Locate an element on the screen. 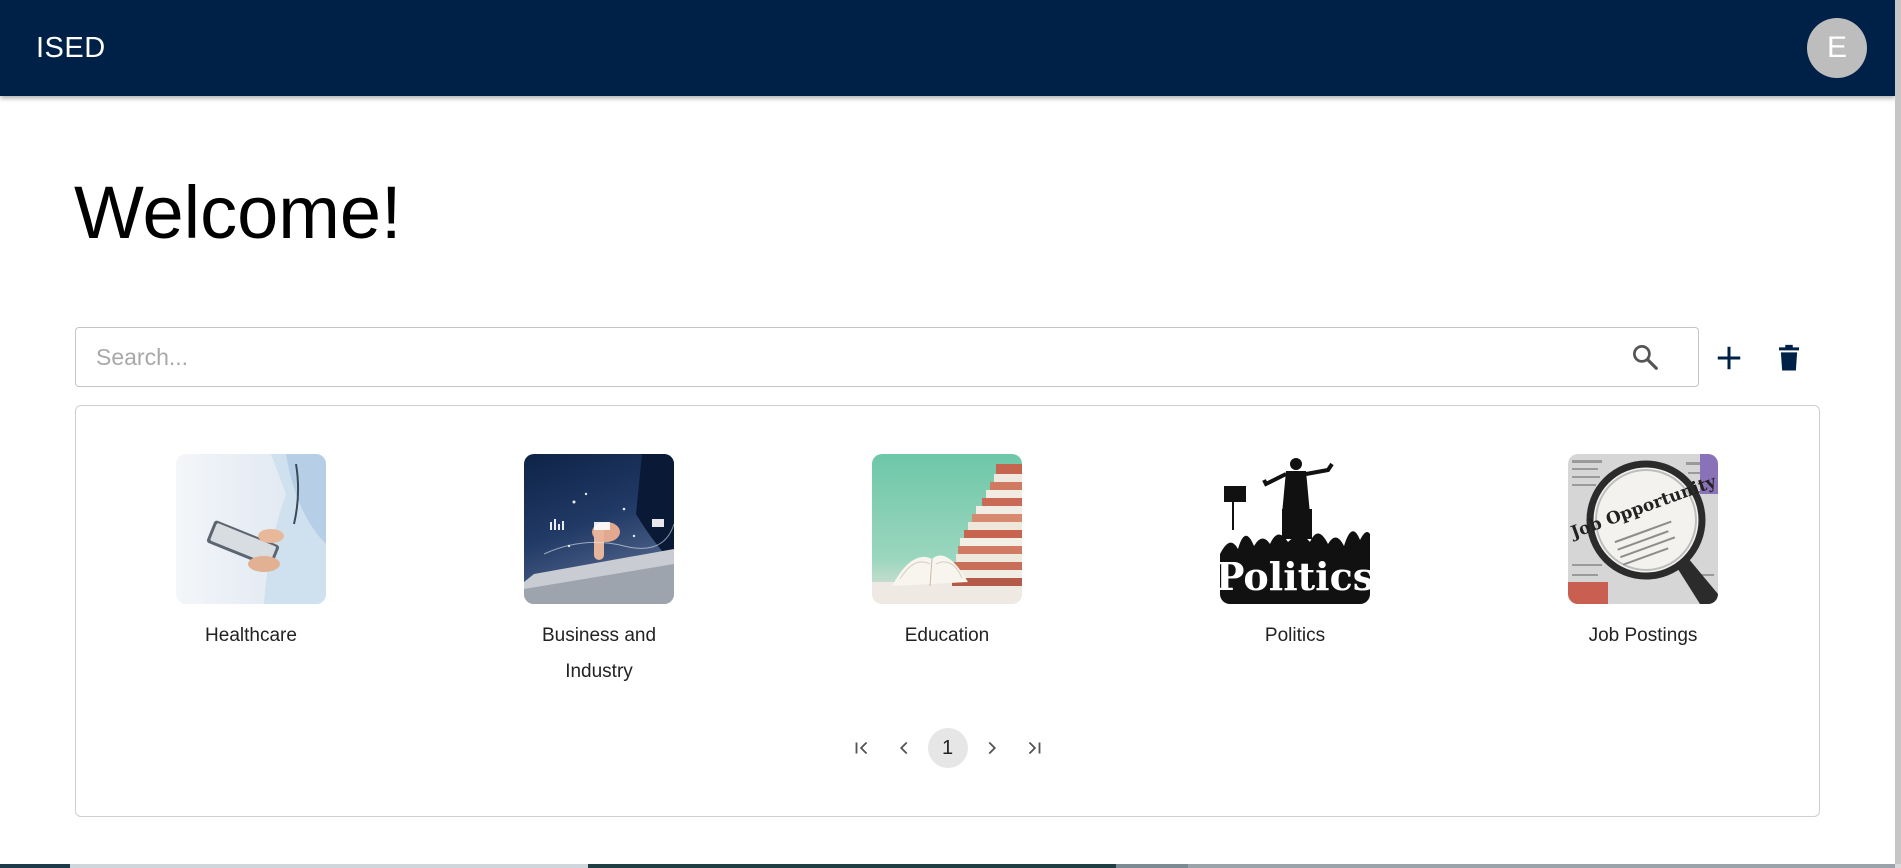 The width and height of the screenshot is (1901, 868). pagination: 1 is located at coordinates (947, 748).